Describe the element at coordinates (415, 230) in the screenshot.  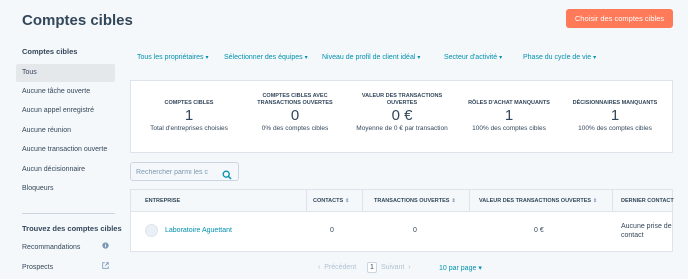
I see `open-deals-cell: 0` at that location.